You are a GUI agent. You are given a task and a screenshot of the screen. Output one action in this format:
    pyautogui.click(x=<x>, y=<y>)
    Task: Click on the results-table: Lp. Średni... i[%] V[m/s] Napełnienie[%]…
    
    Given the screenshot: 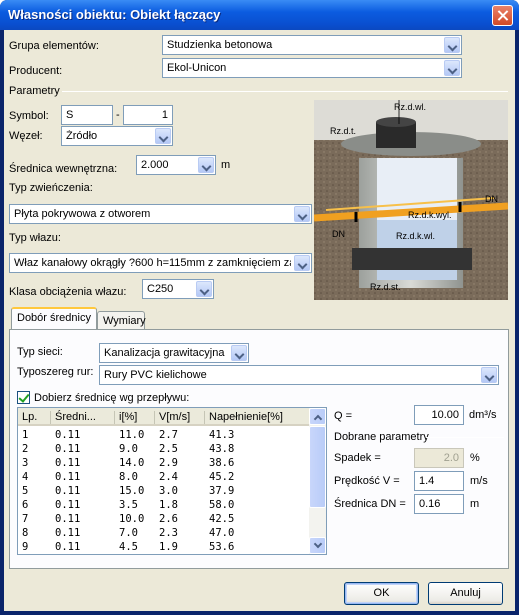 What is the action you would take?
    pyautogui.click(x=172, y=481)
    